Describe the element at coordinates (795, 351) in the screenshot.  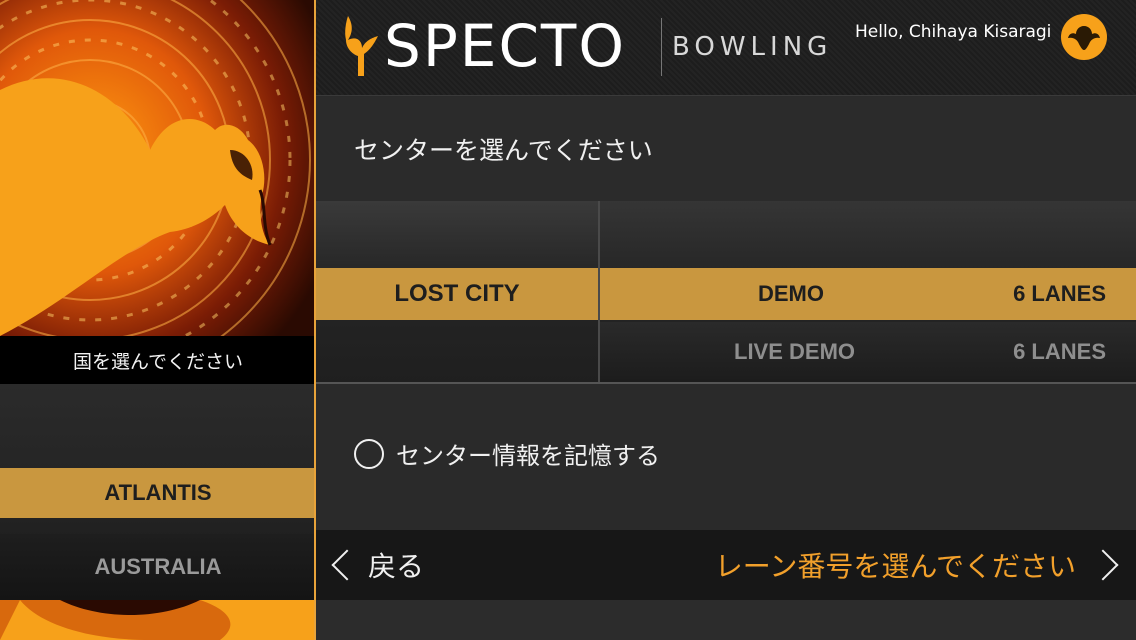
I see `center-name: LIVE DEMO` at that location.